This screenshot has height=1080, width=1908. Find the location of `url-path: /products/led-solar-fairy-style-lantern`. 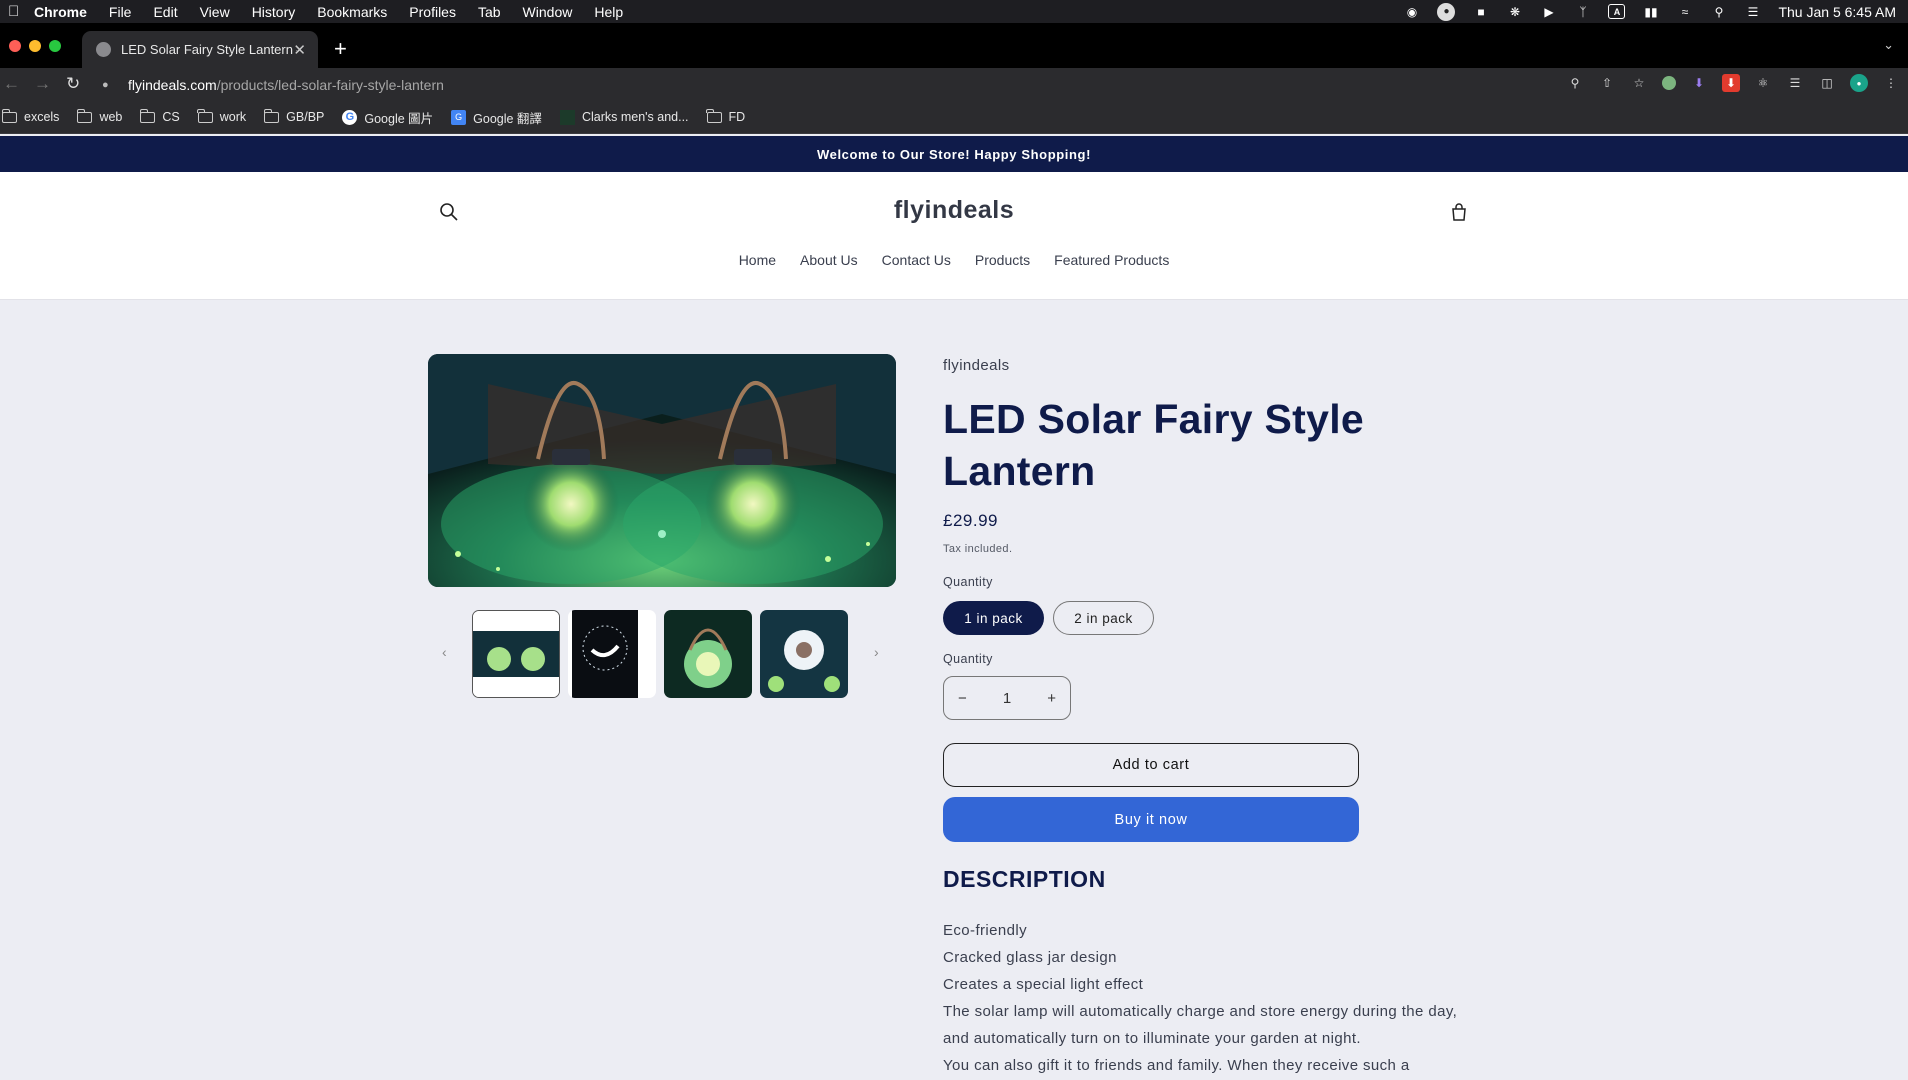

url-path: /products/led-solar-fairy-style-lantern is located at coordinates (330, 85).